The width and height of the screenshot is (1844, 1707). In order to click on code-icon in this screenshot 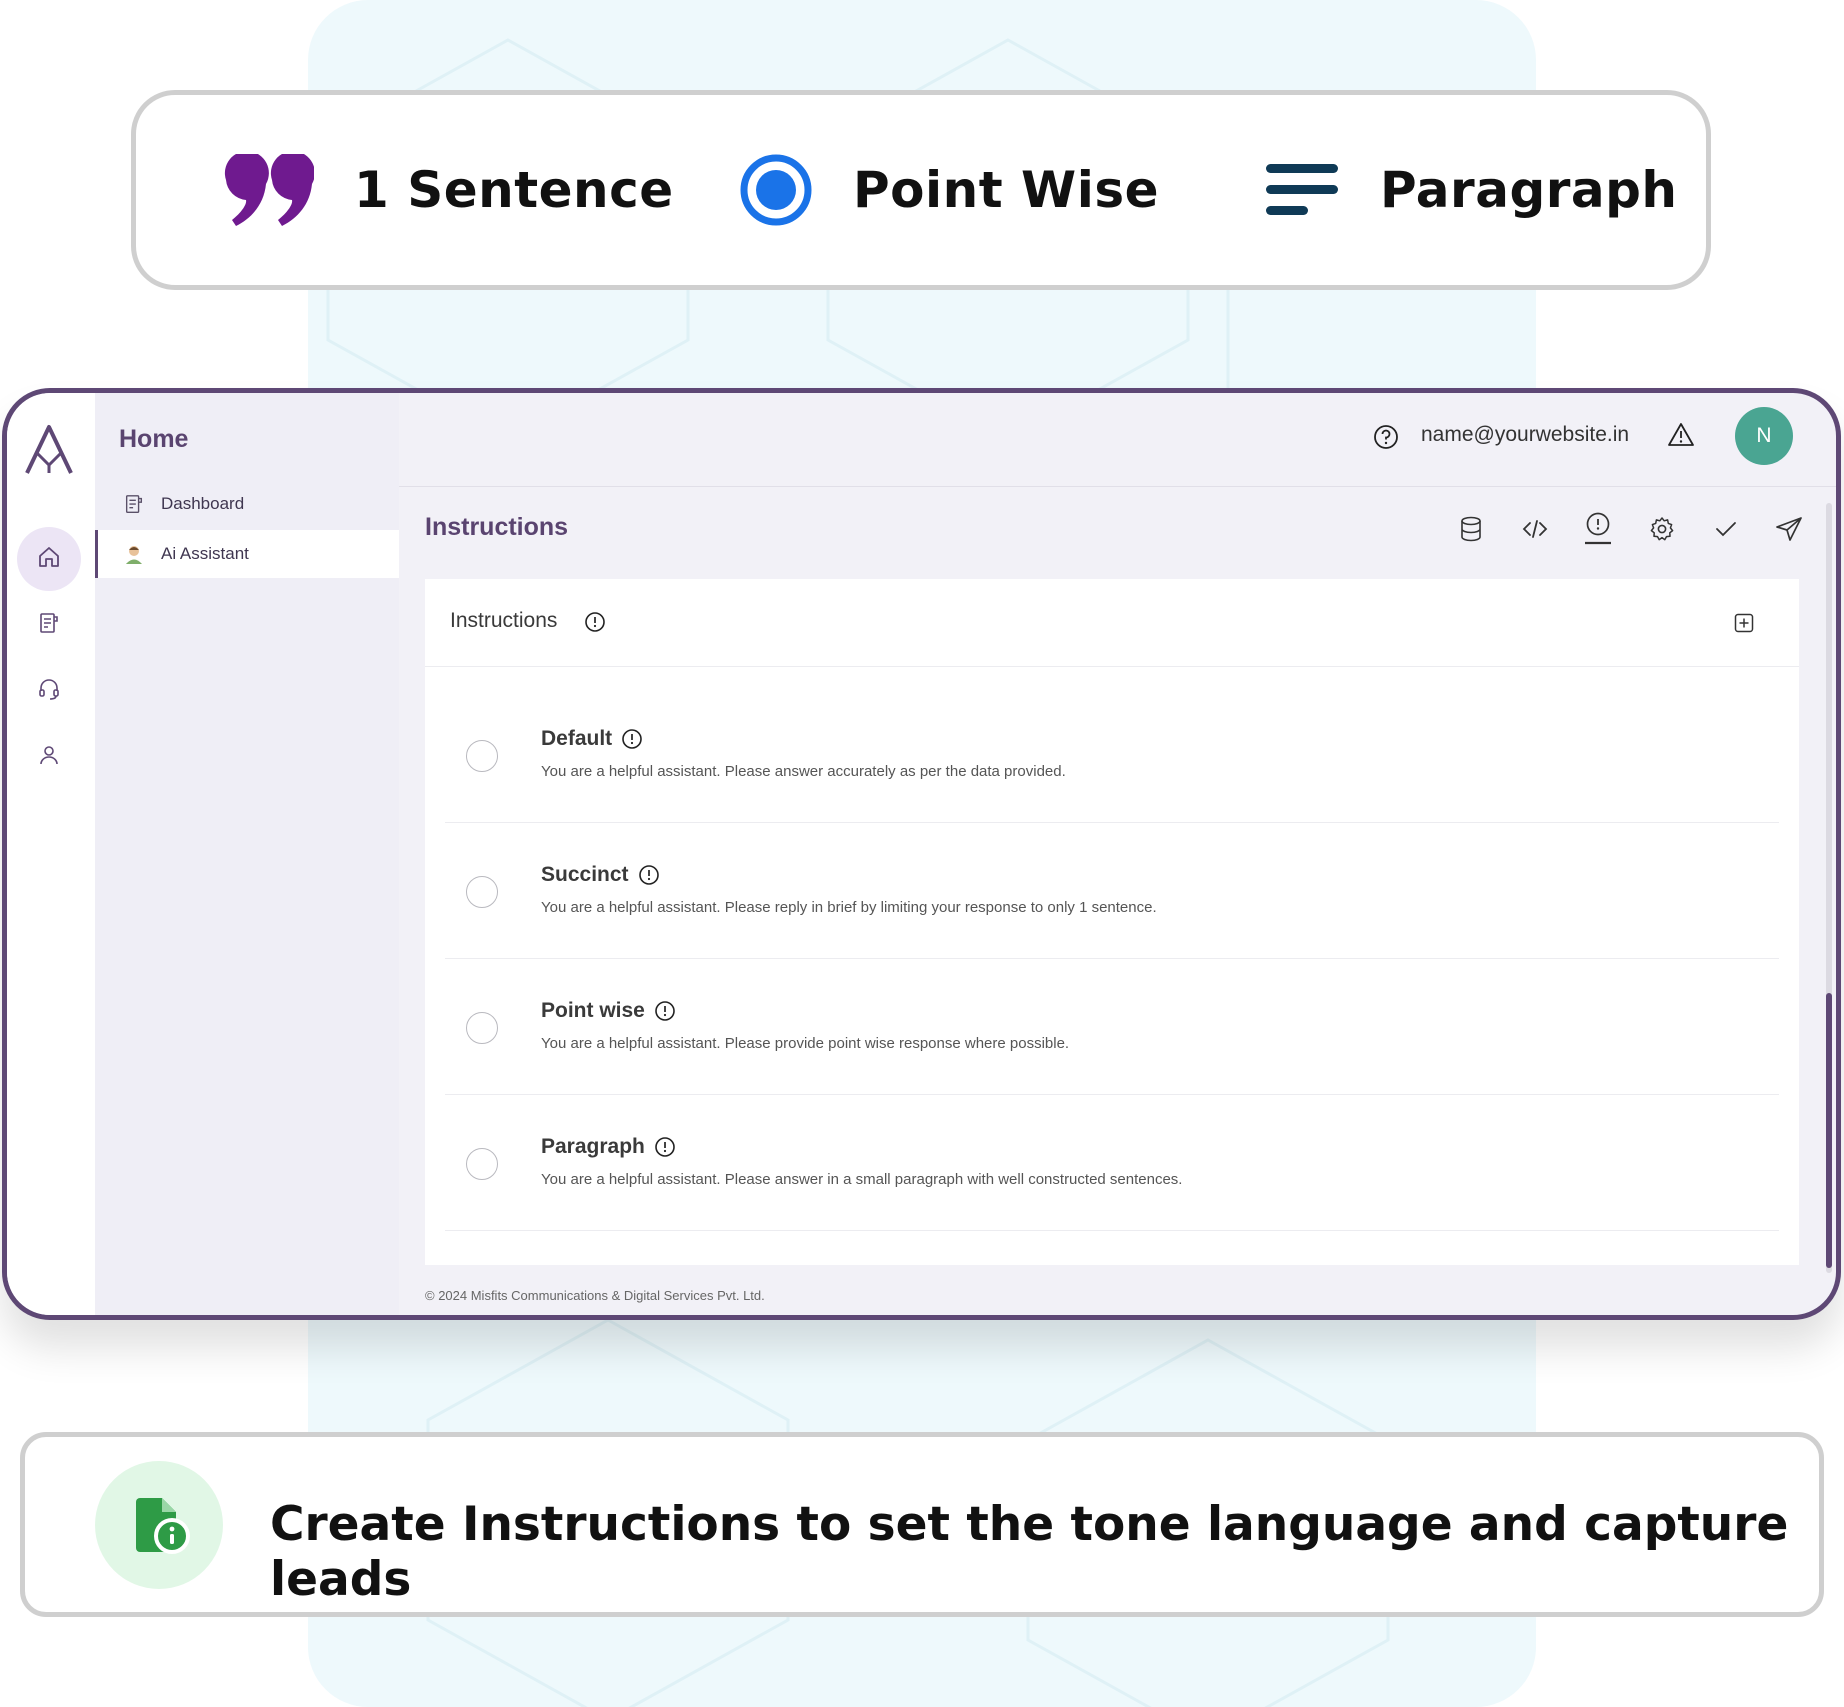, I will do `click(1535, 529)`.